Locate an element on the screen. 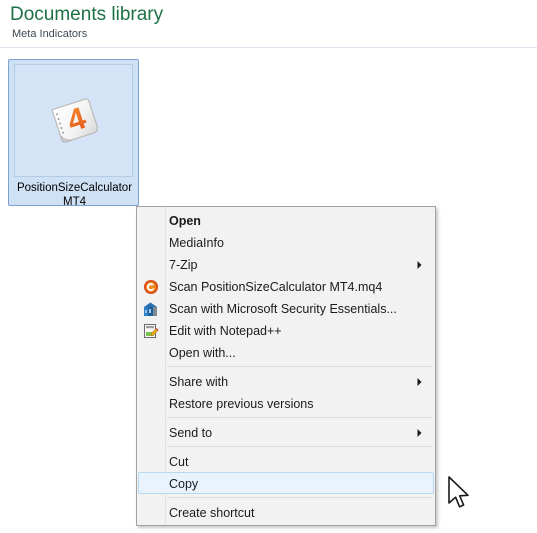 The height and width of the screenshot is (533, 537). menu-item-cut: Cut is located at coordinates (286, 461).